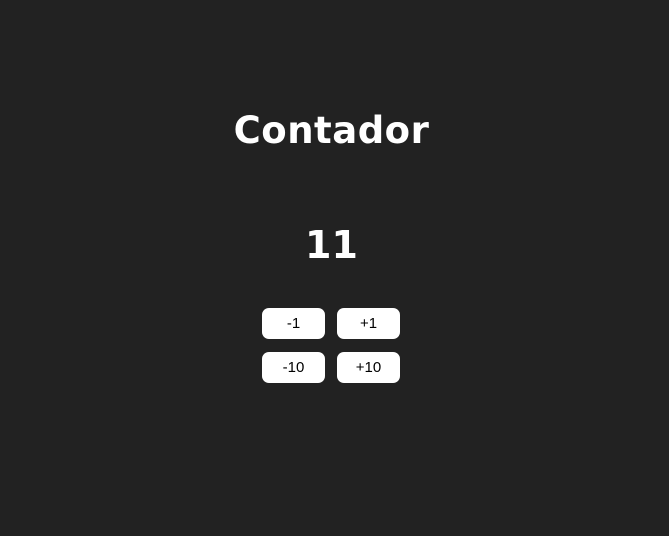  I want to click on increment-10-button: +10, so click(368, 367).